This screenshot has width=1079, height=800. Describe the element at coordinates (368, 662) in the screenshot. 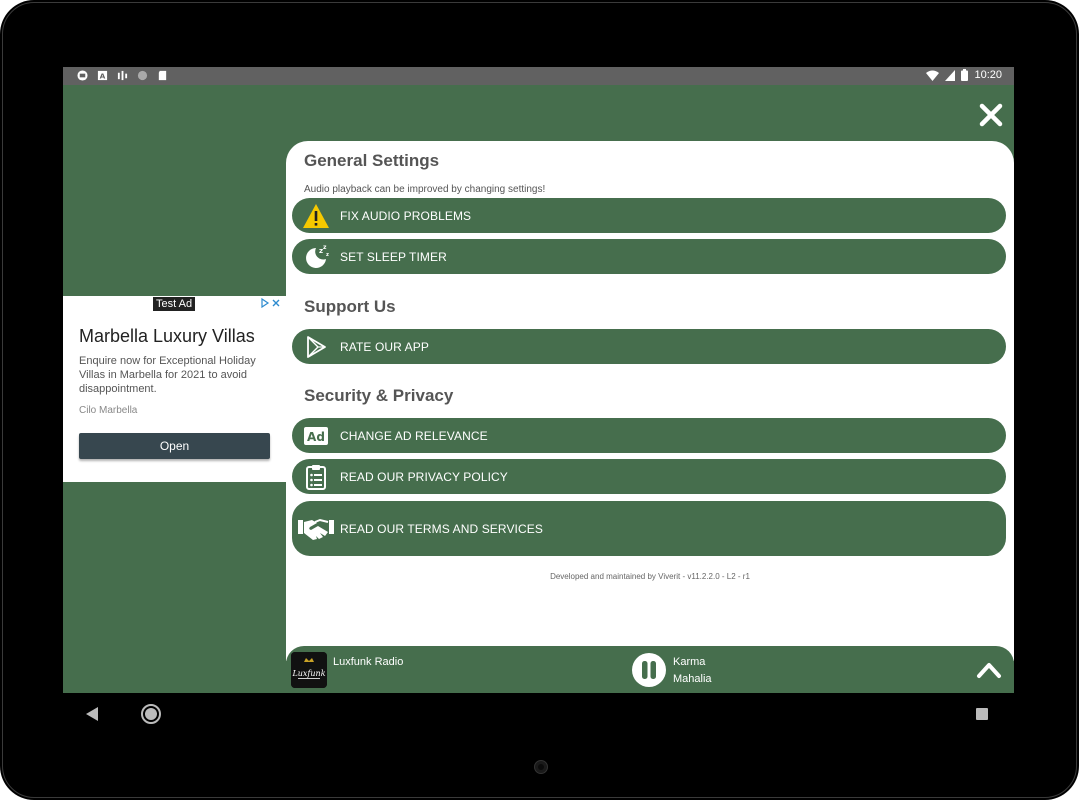

I see `station-name: Luxfunk Radio` at that location.